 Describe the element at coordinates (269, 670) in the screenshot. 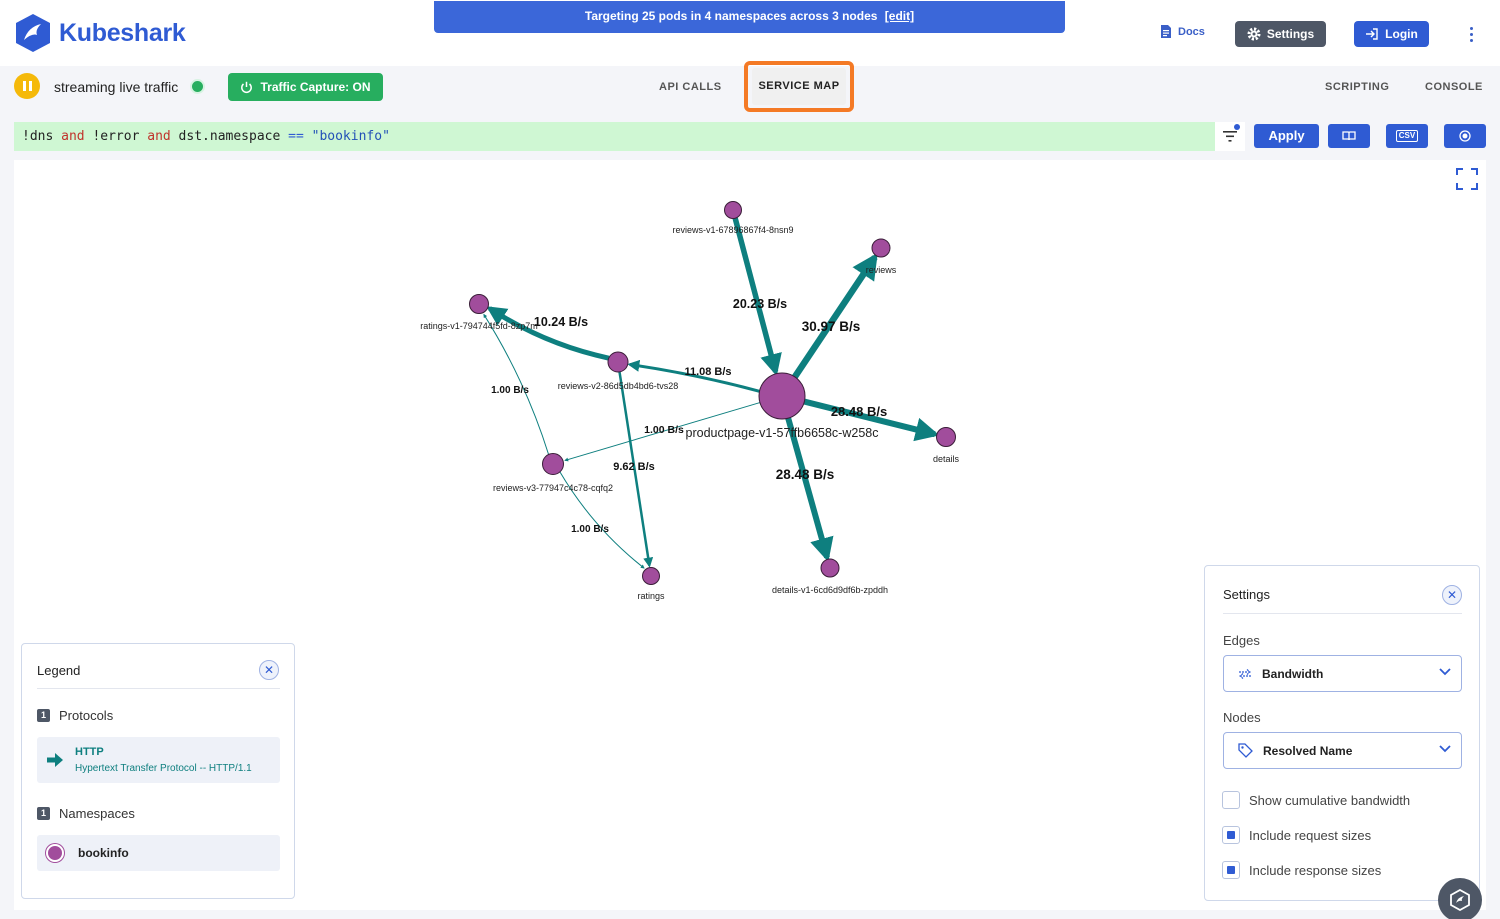

I see `legend-close-icon: ✕` at that location.